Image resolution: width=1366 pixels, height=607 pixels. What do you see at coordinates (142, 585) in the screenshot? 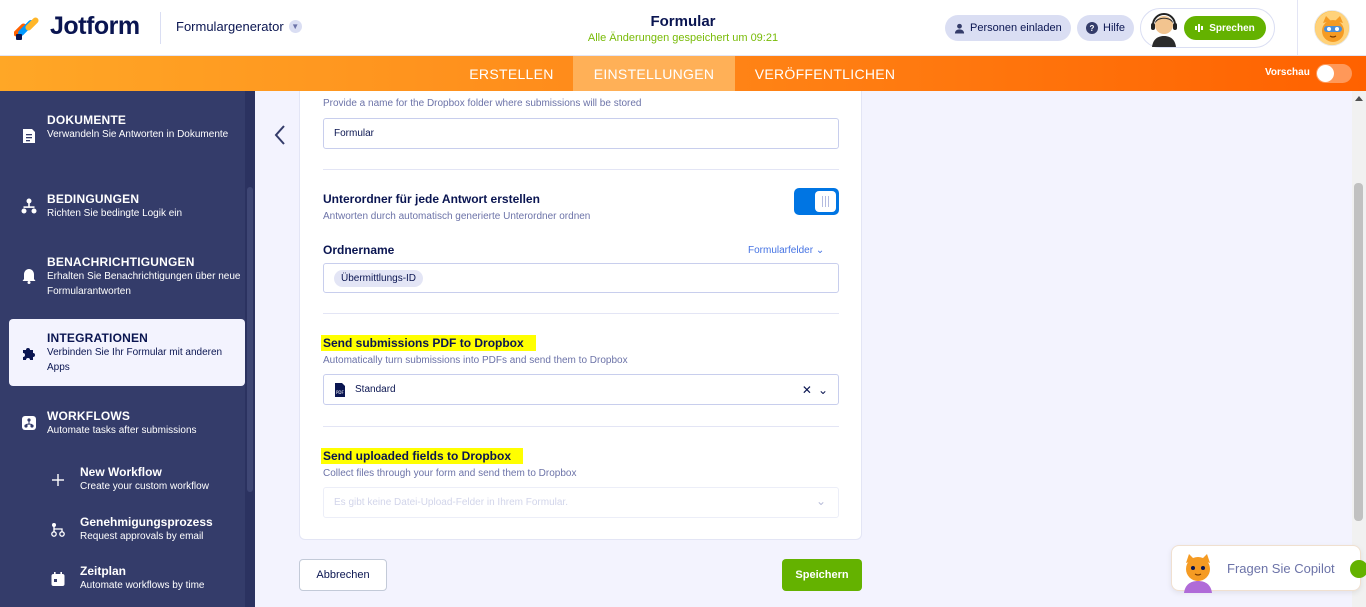
I see `workflow-item-subtitle: Automate workflows by time` at bounding box center [142, 585].